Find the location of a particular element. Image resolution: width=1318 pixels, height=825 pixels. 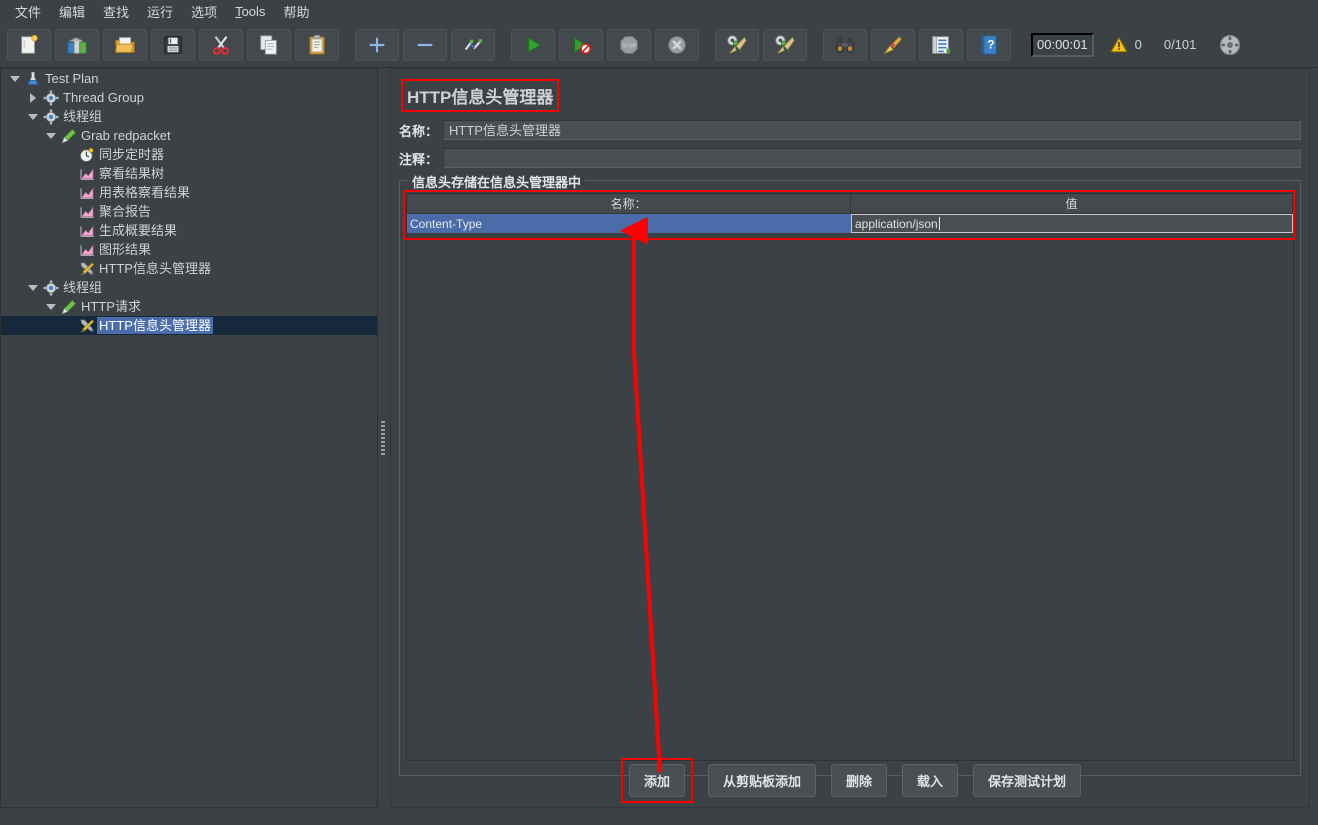

reset-broom-icon is located at coordinates (893, 45).